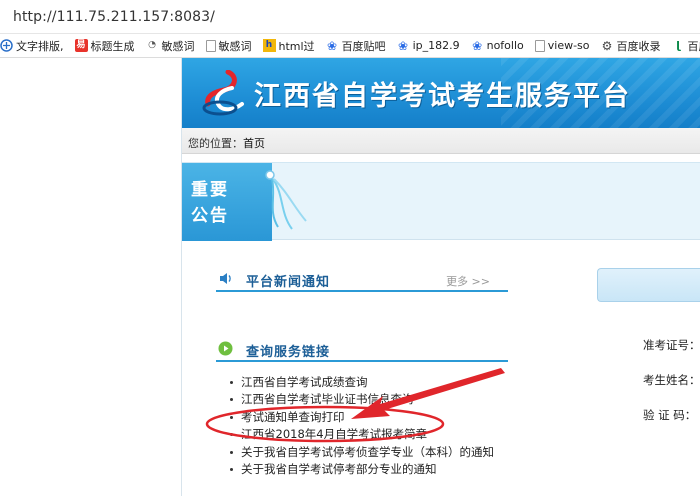  I want to click on bookmark-label: ip_182.9, so click(436, 45).